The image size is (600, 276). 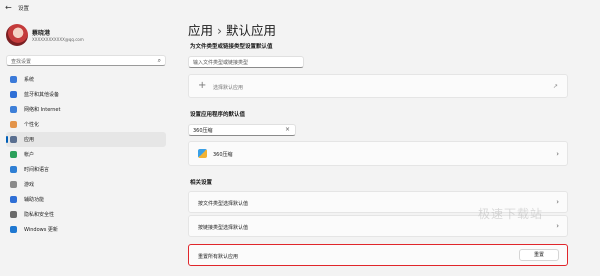 I want to click on sidebar-item-account: 帐户, so click(x=86, y=154).